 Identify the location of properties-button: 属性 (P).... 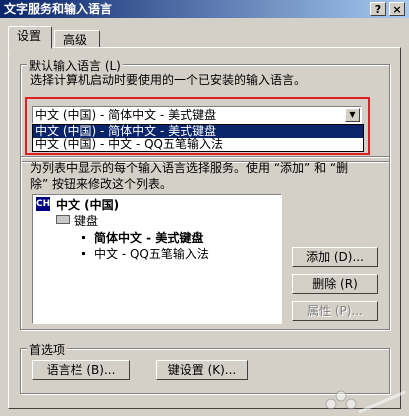
(335, 311).